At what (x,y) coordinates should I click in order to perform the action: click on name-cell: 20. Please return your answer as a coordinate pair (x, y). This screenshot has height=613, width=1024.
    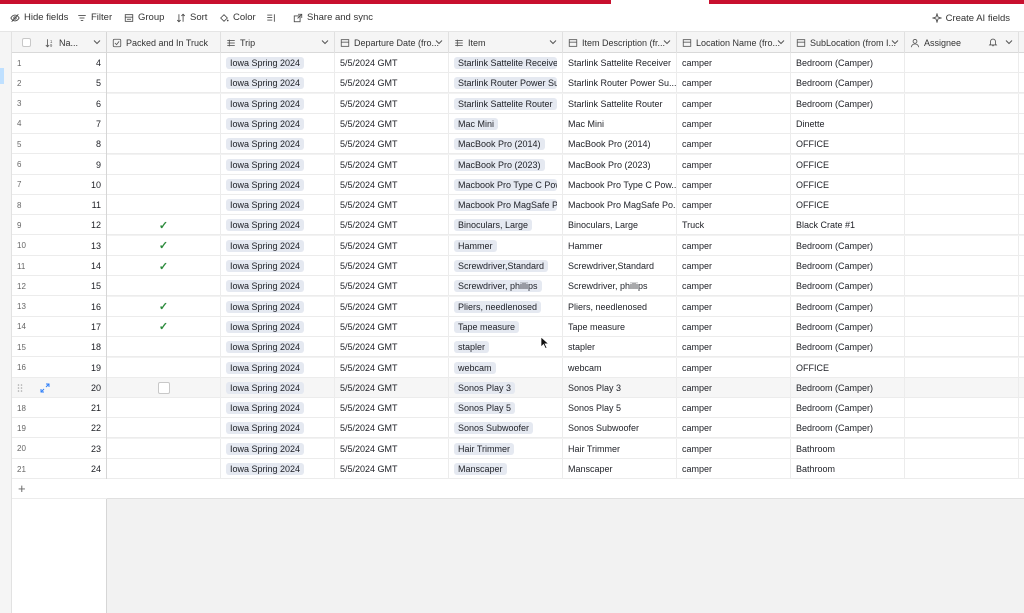
    Looking at the image, I should click on (73, 387).